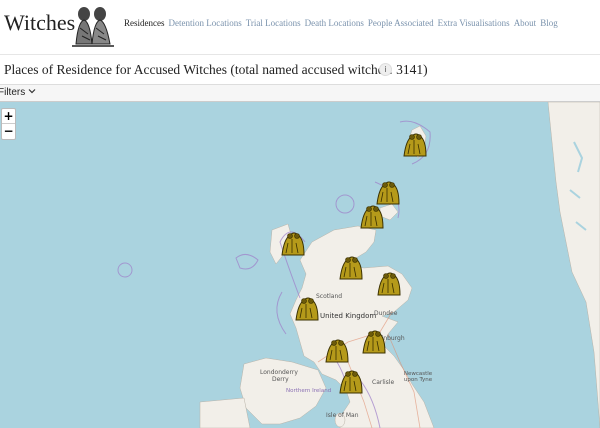 The image size is (600, 428). What do you see at coordinates (386, 313) in the screenshot?
I see `map-label-dundee: Dundee` at bounding box center [386, 313].